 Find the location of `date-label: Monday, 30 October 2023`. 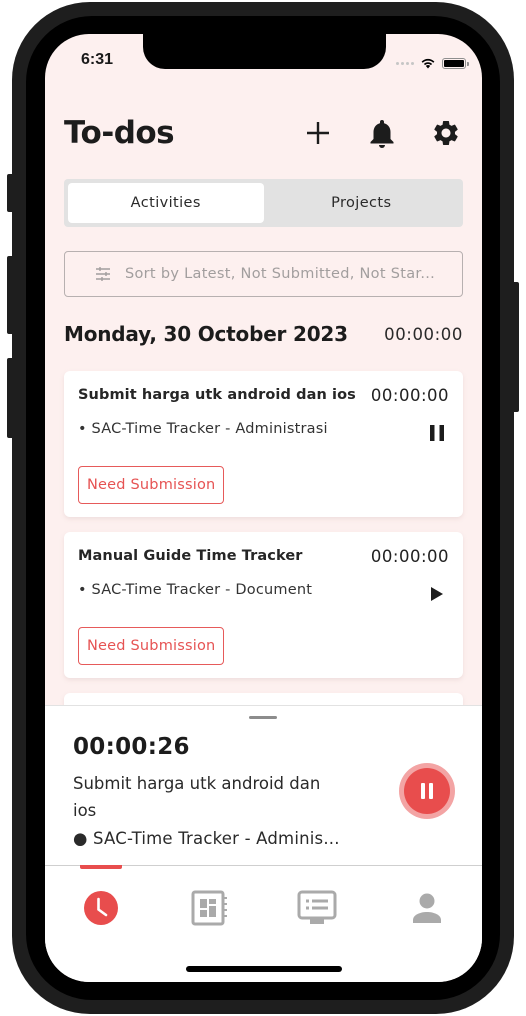

date-label: Monday, 30 October 2023 is located at coordinates (206, 334).